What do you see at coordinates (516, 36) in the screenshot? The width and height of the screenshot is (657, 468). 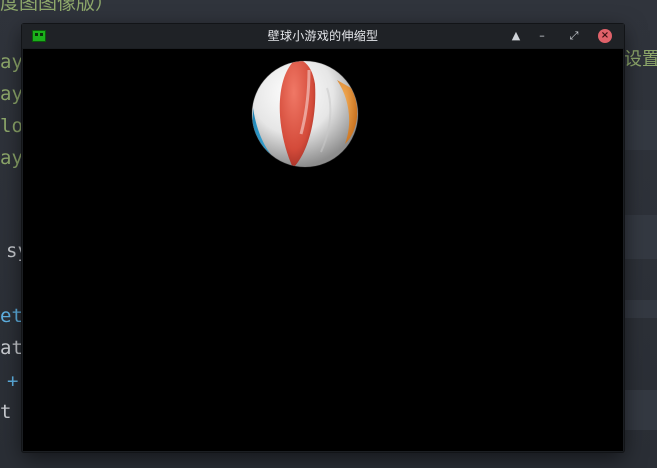 I see `eject-icon: ▲` at bounding box center [516, 36].